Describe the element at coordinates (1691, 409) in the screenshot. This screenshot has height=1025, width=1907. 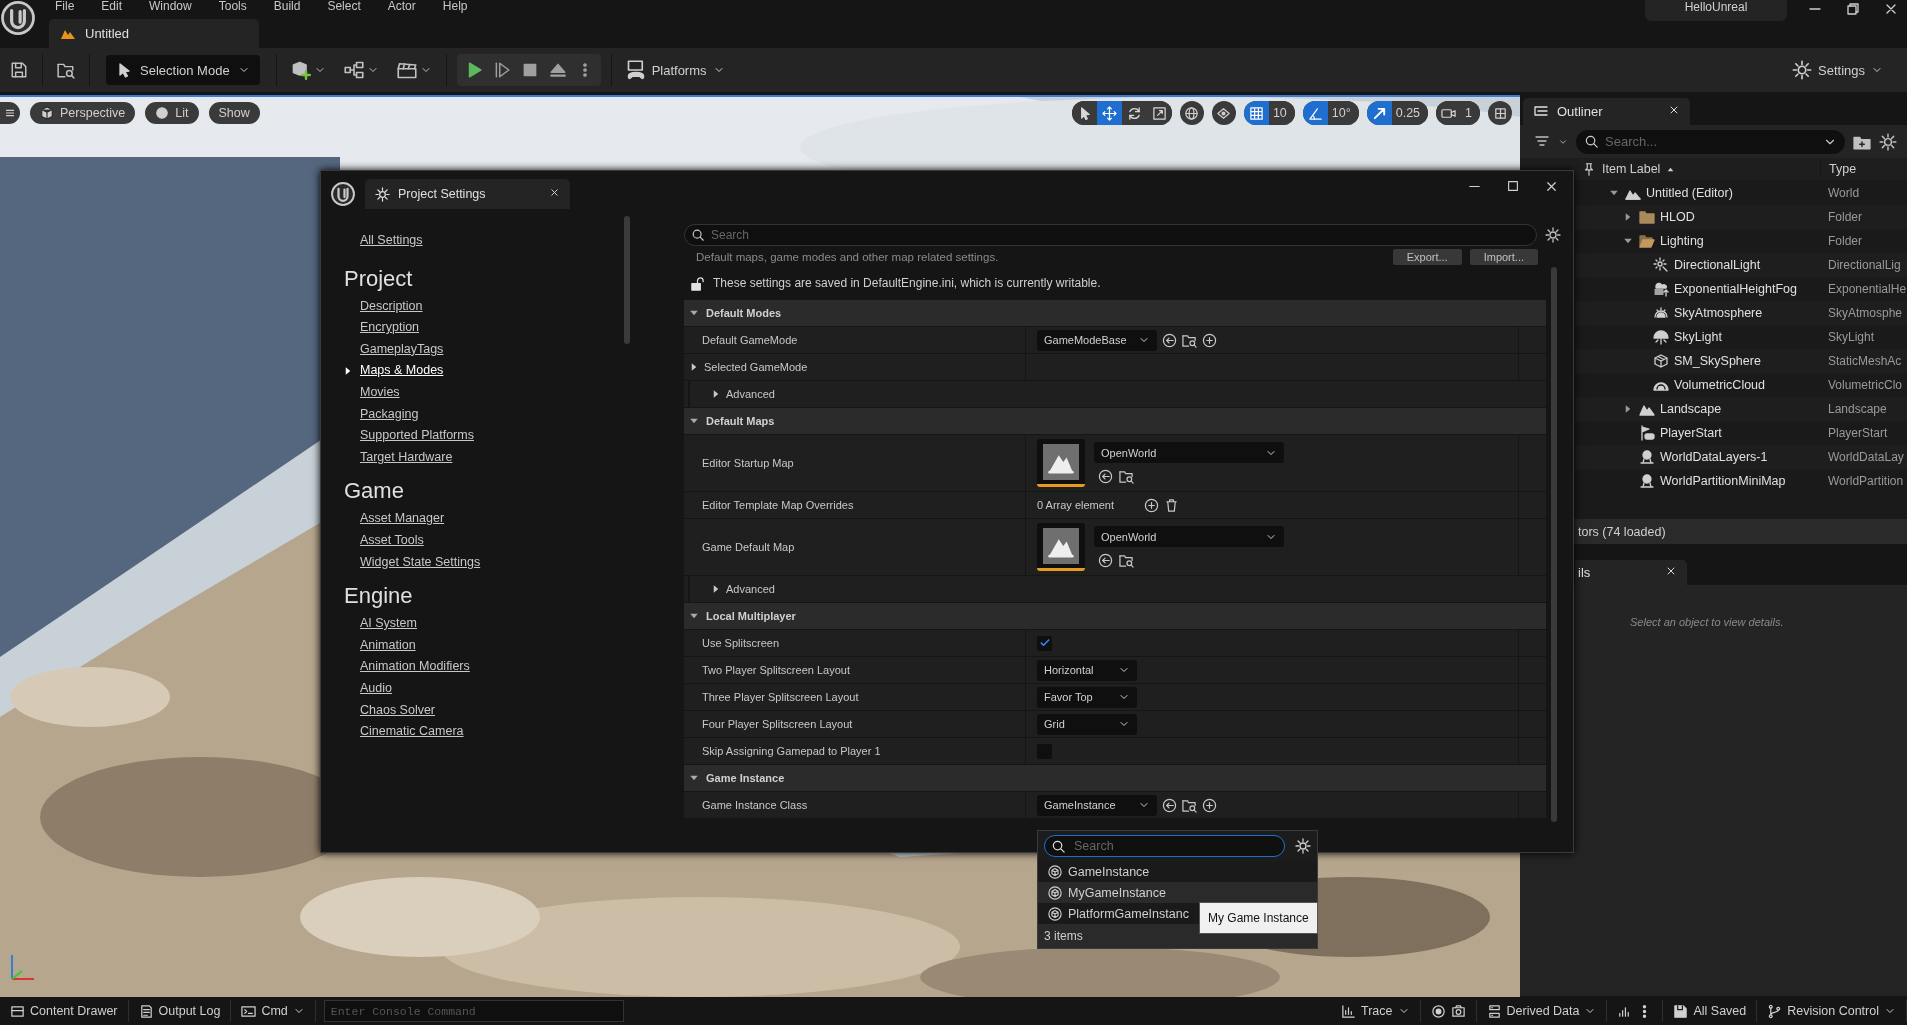
I see `tree-item: Landscape` at that location.